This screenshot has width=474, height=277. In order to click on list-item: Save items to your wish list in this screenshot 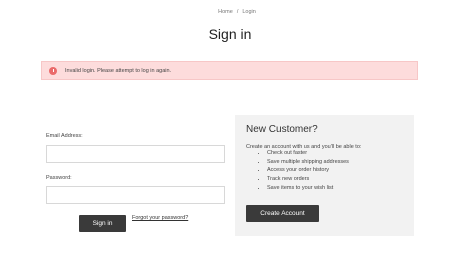, I will do `click(308, 188)`.